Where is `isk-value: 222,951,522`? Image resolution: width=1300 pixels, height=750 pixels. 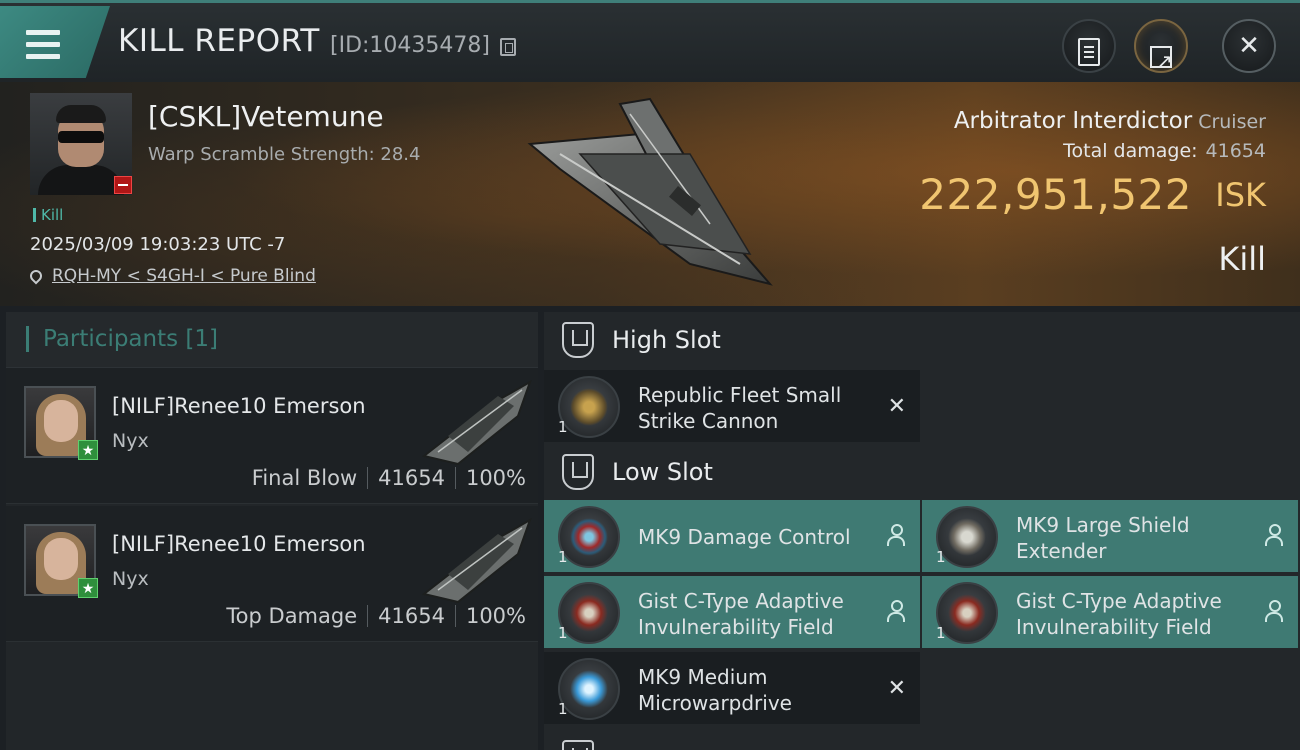 isk-value: 222,951,522 is located at coordinates (1055, 194).